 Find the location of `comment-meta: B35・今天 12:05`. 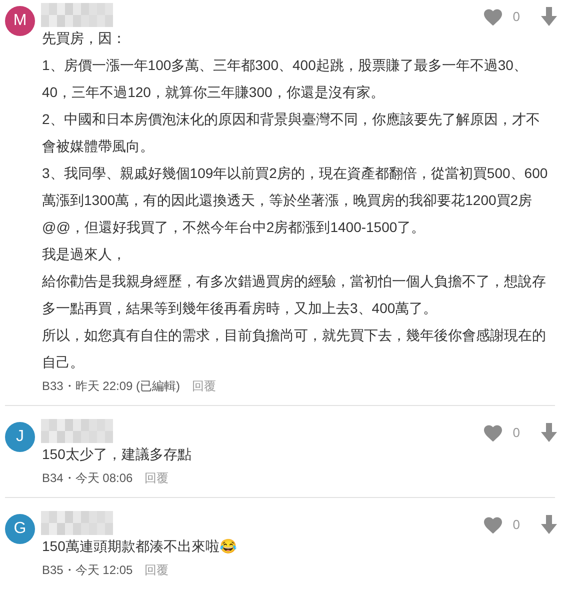

comment-meta: B35・今天 12:05 is located at coordinates (87, 570).